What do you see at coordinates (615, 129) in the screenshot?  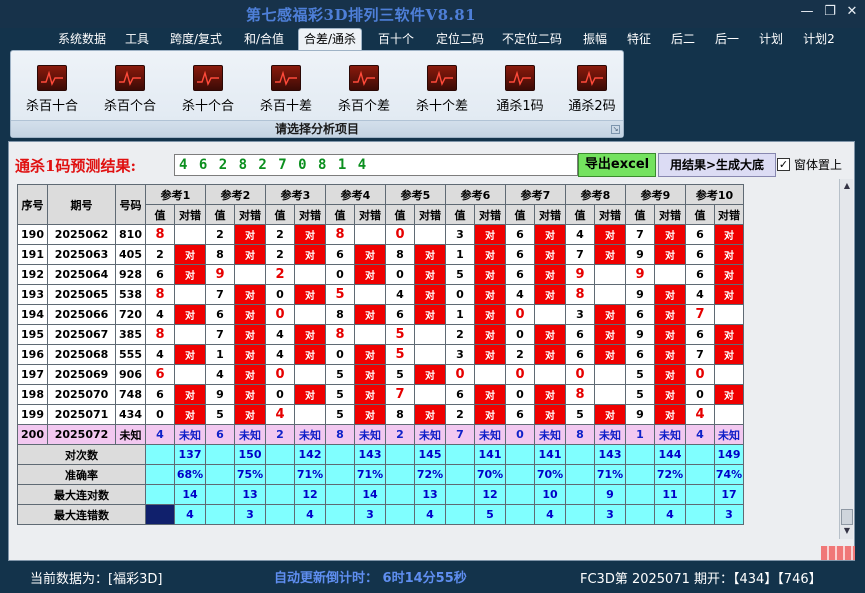 I see `ribbon-expand-icon: ↘` at bounding box center [615, 129].